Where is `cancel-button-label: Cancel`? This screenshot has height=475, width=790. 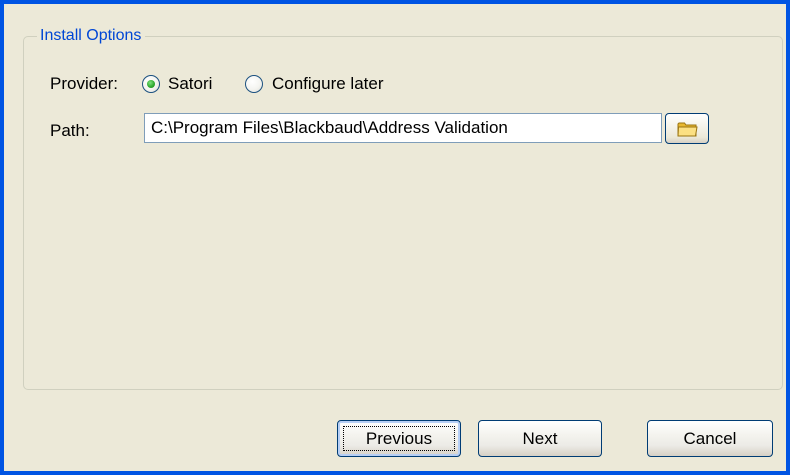
cancel-button-label: Cancel is located at coordinates (710, 438).